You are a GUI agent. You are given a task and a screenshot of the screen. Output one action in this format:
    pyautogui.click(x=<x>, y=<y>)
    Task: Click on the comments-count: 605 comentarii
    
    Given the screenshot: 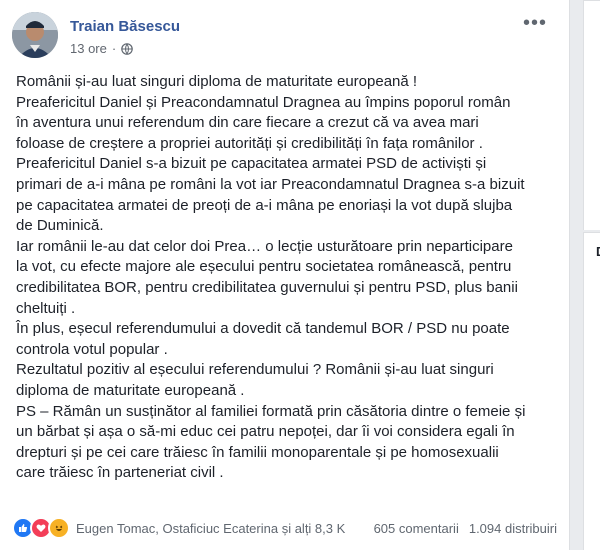 What is the action you would take?
    pyautogui.click(x=416, y=528)
    